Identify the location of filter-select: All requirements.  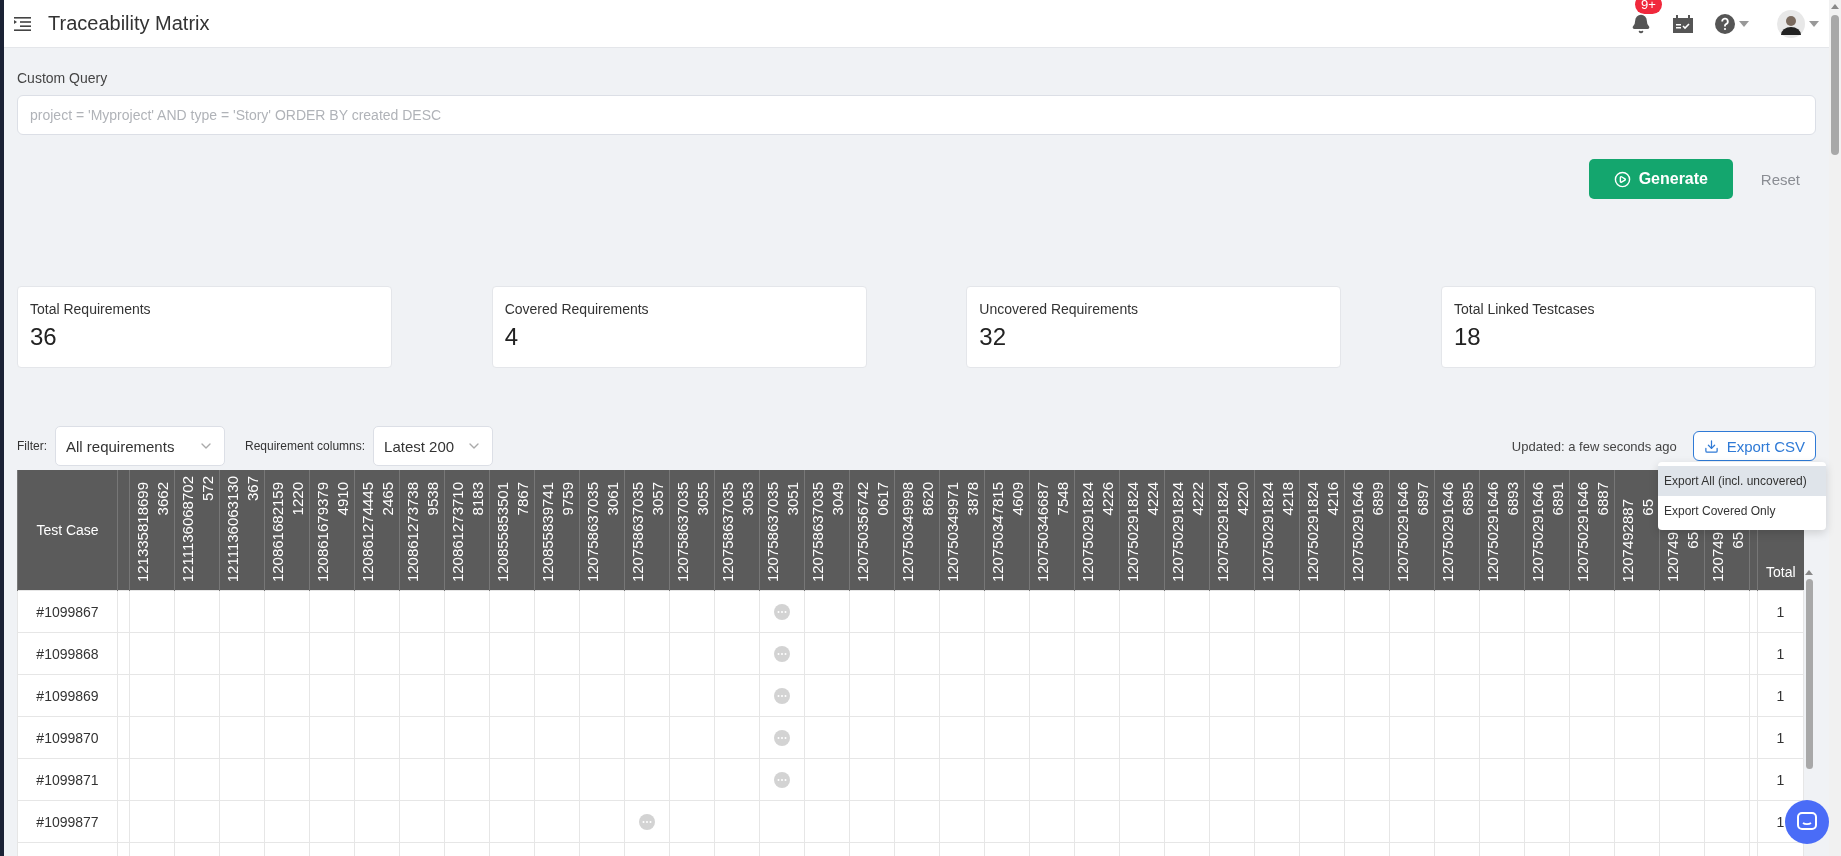
(140, 446).